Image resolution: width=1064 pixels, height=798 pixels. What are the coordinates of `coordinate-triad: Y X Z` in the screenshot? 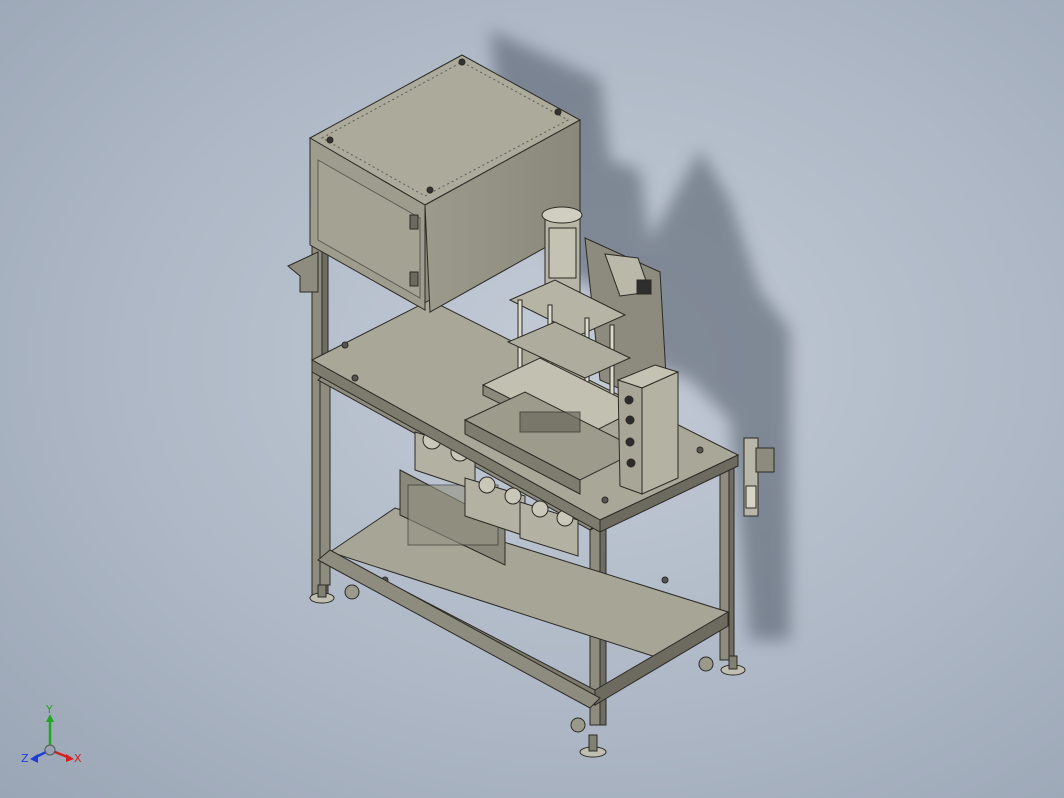 It's located at (53, 737).